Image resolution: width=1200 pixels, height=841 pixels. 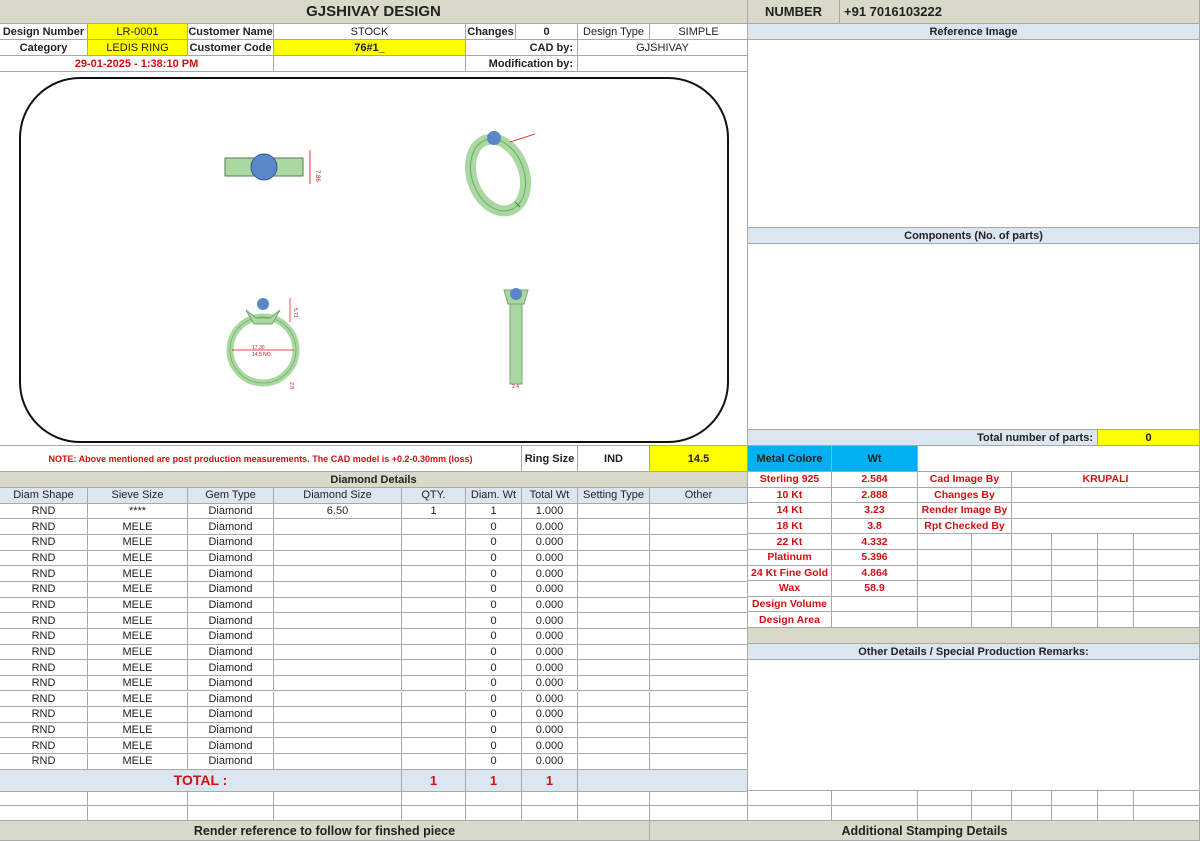 I want to click on diamond-cell-total-wt: 1.000, so click(x=550, y=511).